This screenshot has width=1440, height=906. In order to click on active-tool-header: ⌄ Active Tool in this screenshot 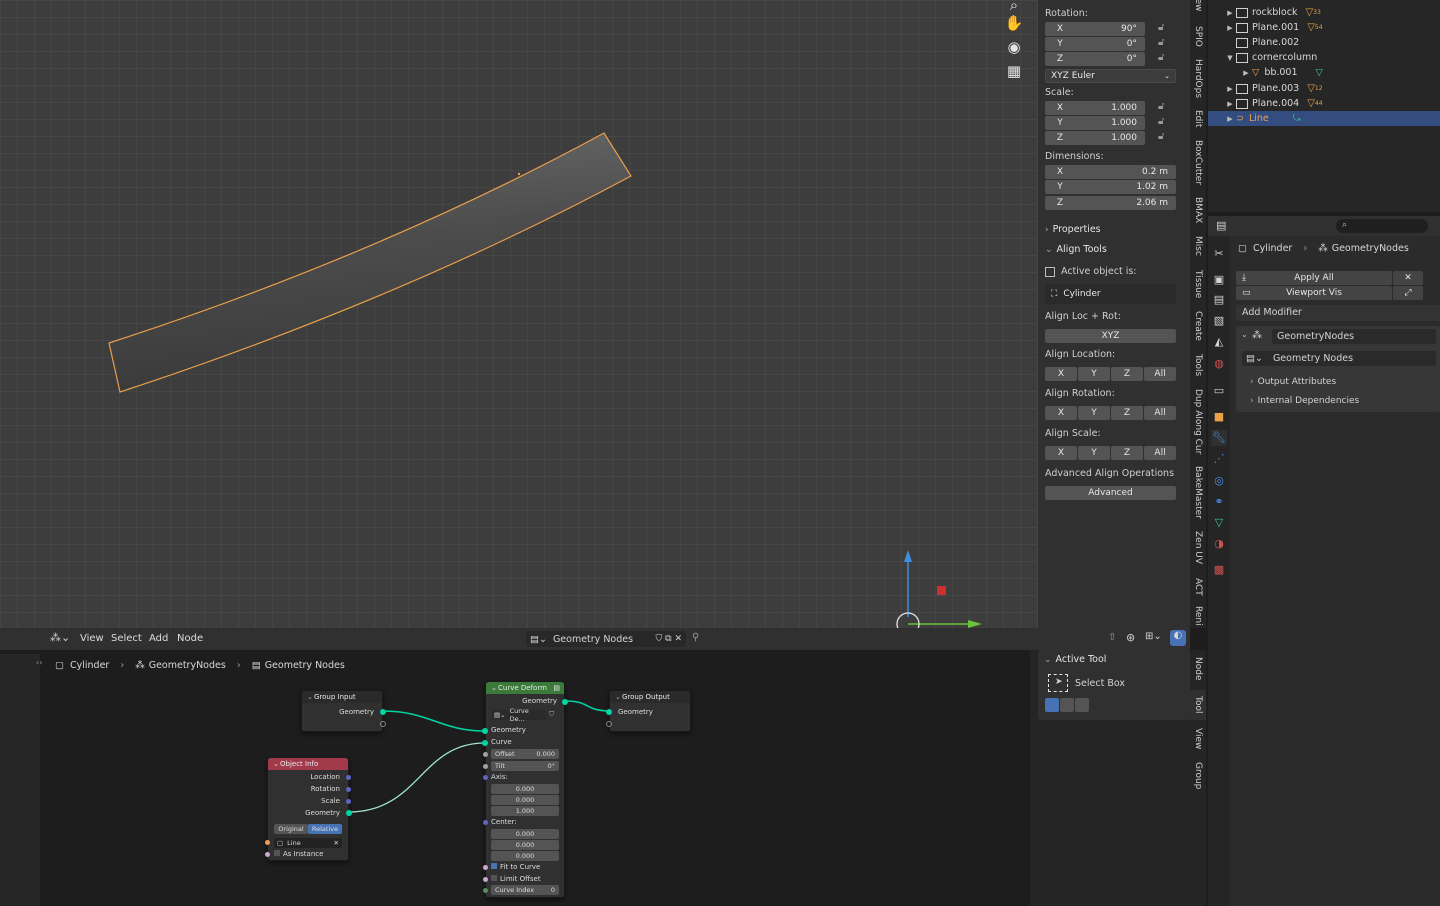, I will do `click(1075, 659)`.